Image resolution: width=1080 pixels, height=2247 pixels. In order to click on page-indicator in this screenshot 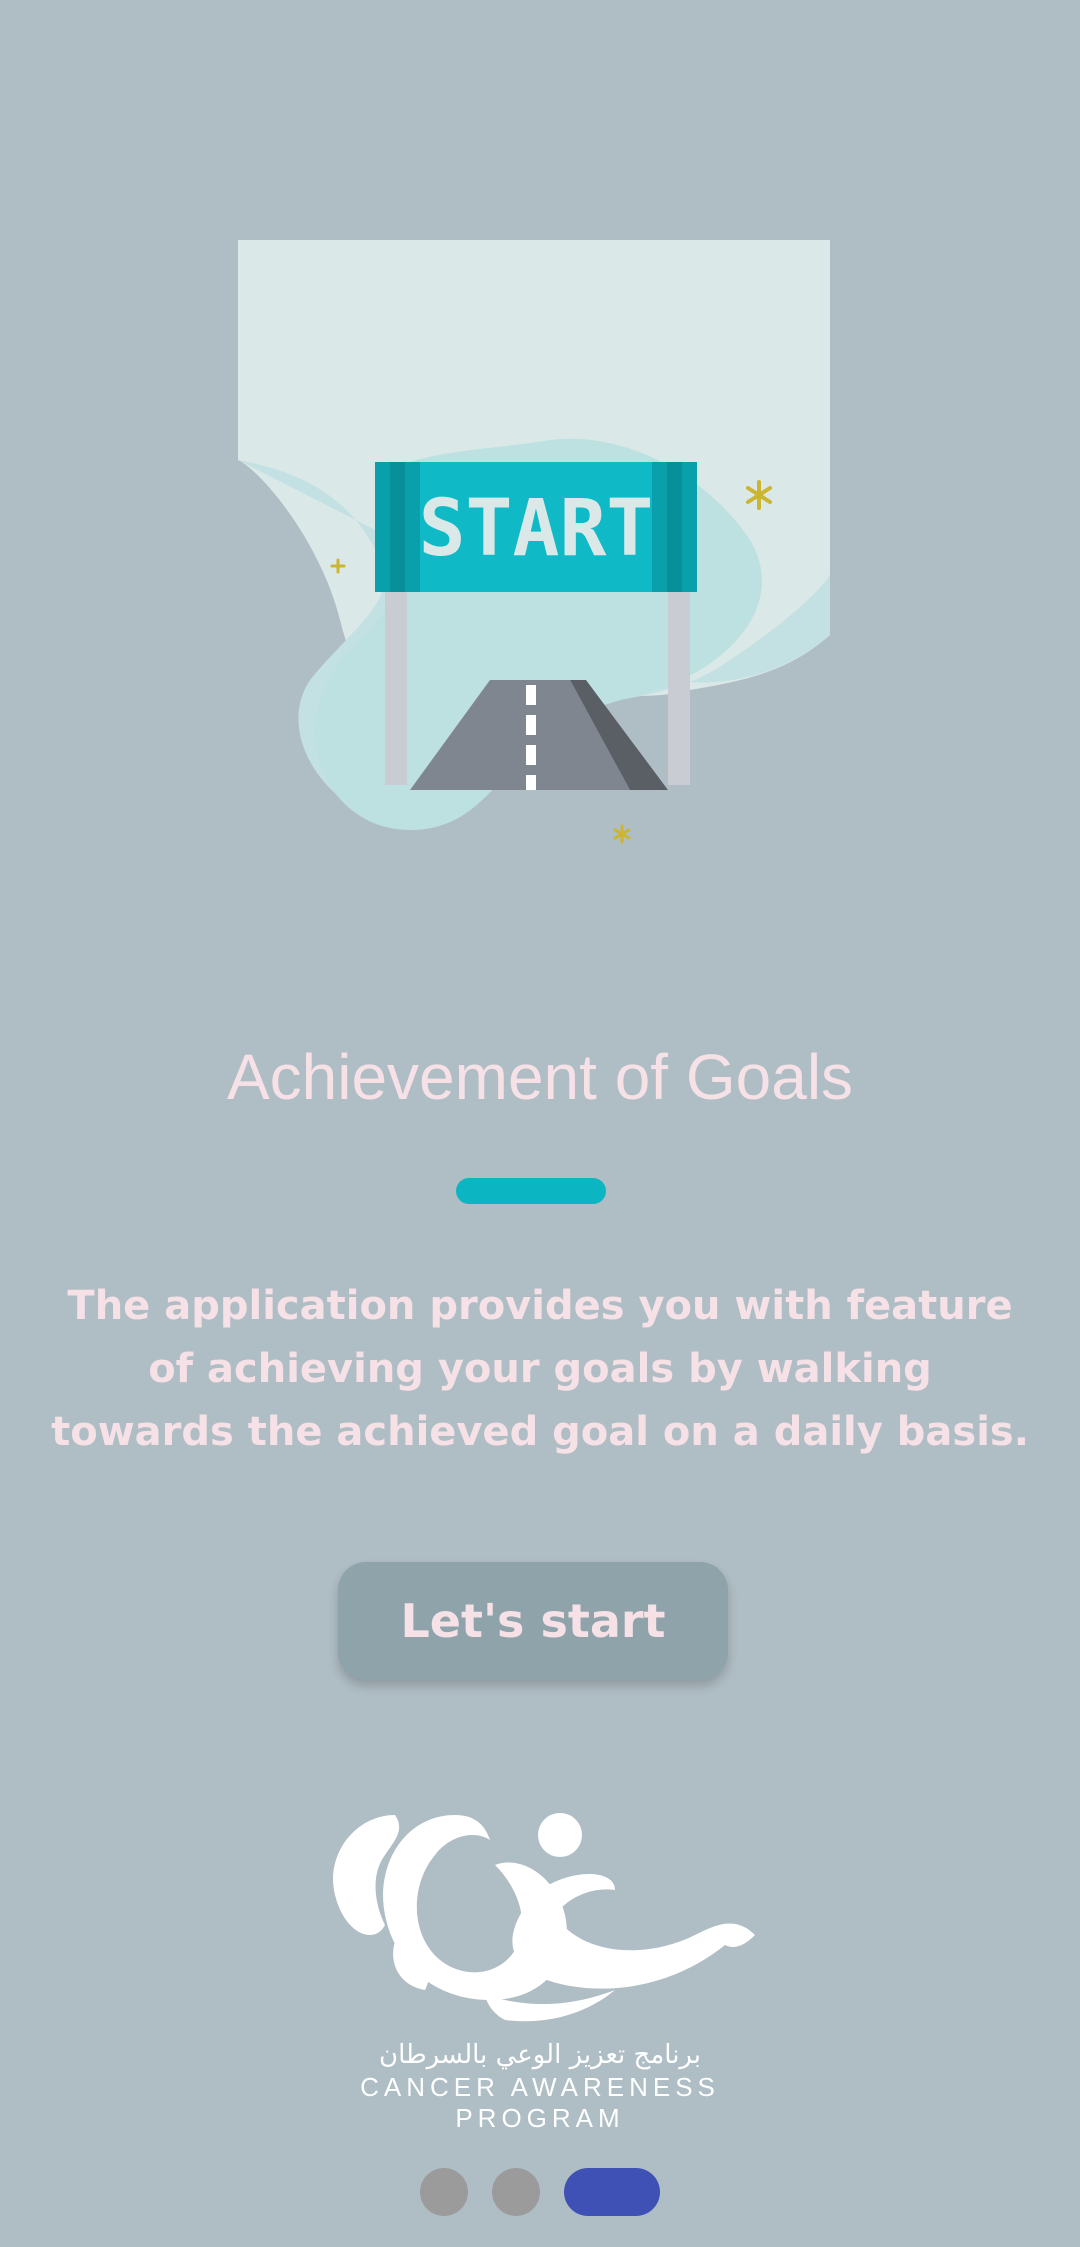, I will do `click(540, 2192)`.